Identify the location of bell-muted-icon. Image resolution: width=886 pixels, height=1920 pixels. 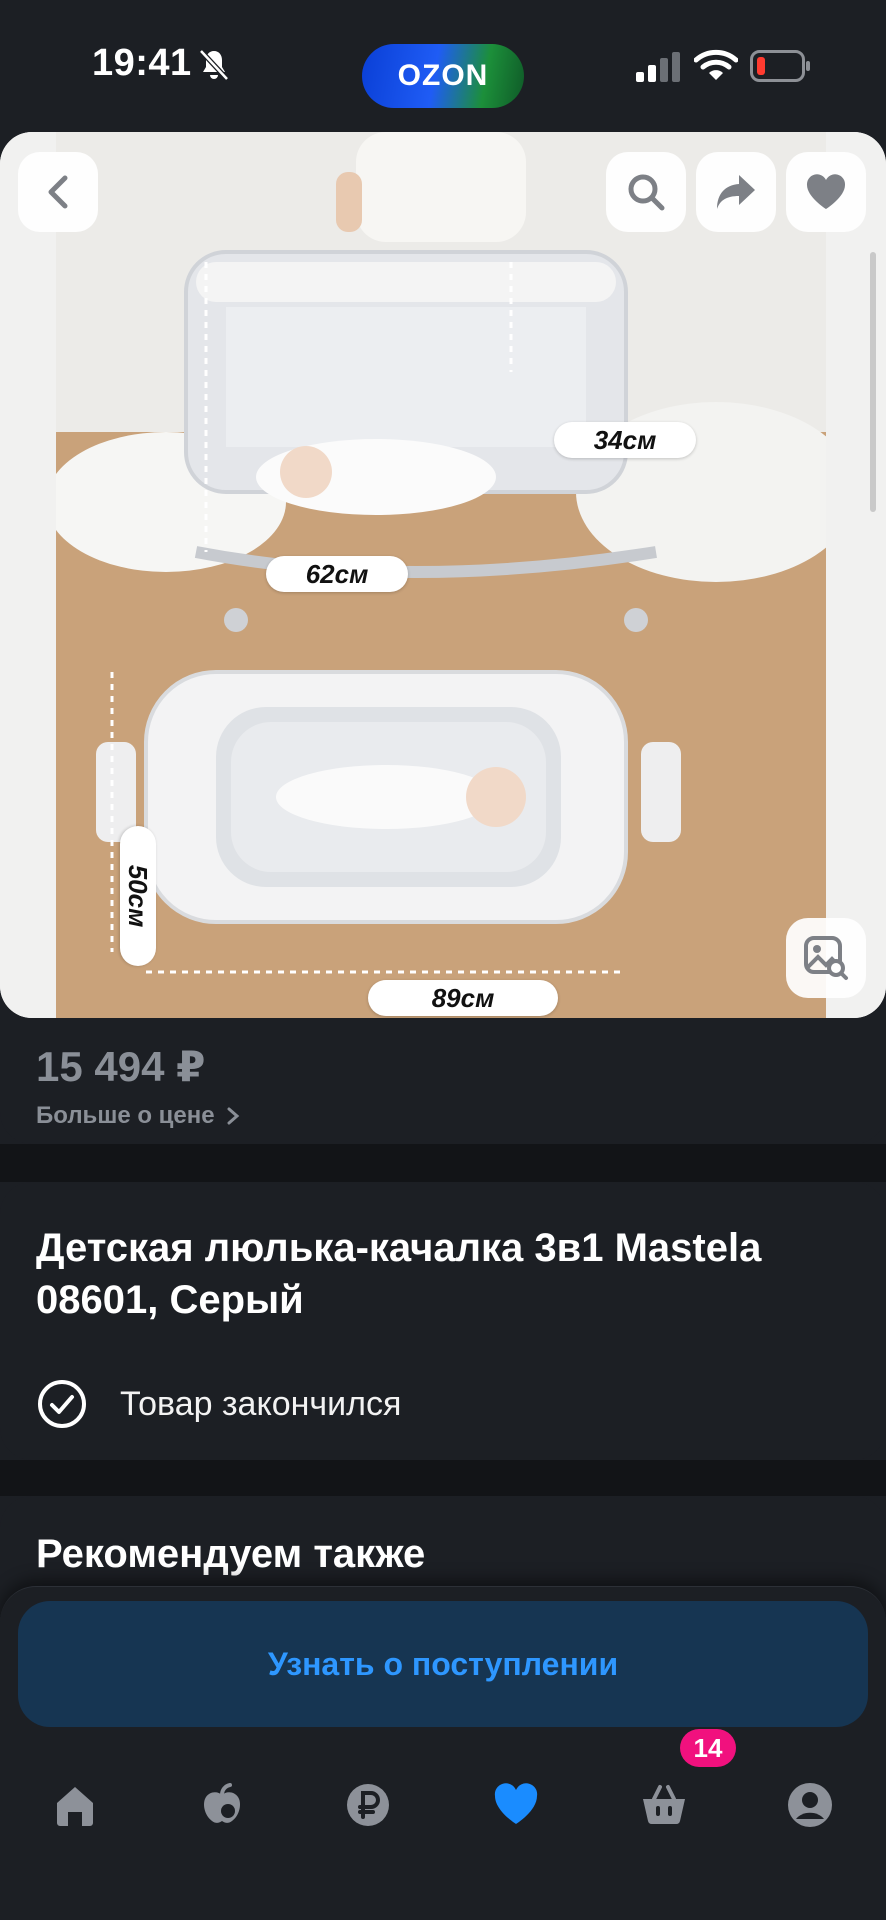
(214, 65).